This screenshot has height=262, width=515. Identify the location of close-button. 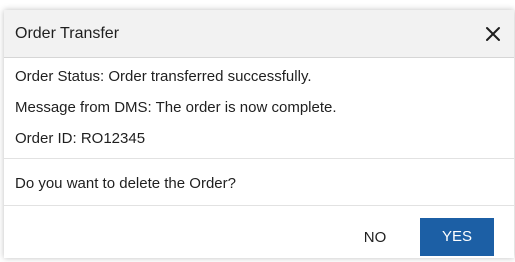
(493, 34).